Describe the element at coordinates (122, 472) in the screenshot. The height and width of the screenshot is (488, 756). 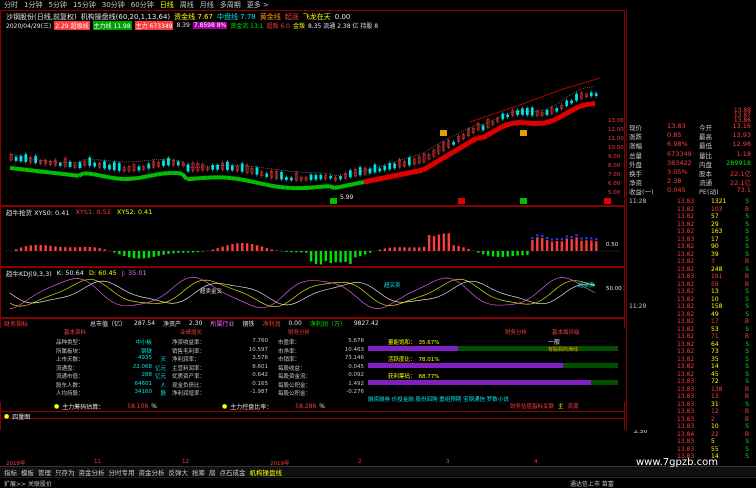
I see `bottom-tab-5: 分时专用` at that location.